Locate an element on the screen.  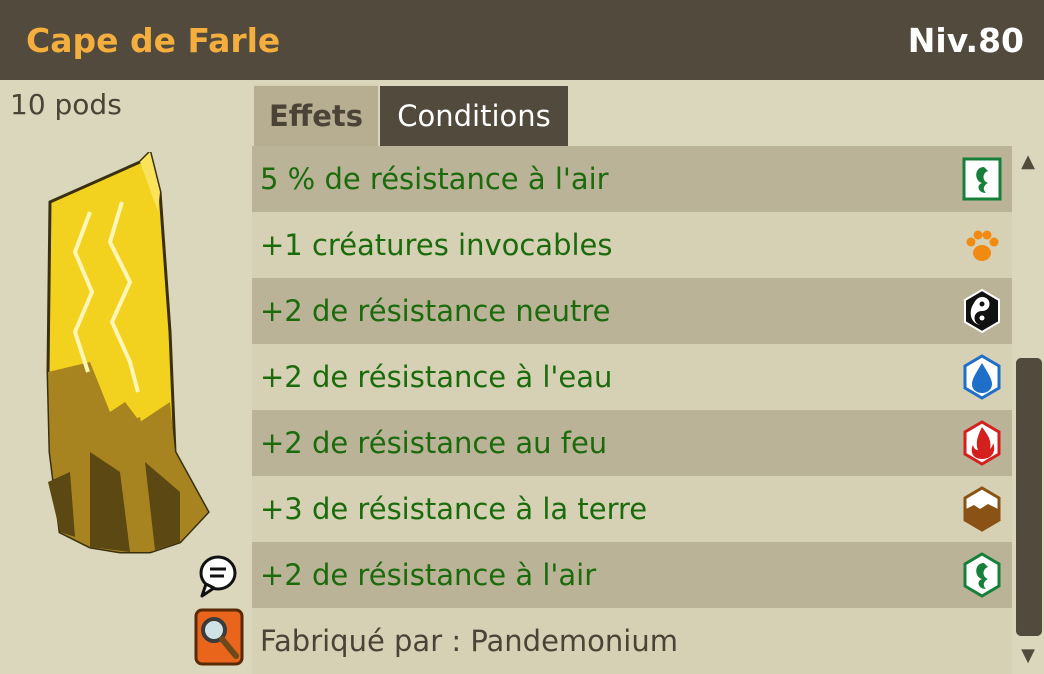
magnifier-button is located at coordinates (219, 637).